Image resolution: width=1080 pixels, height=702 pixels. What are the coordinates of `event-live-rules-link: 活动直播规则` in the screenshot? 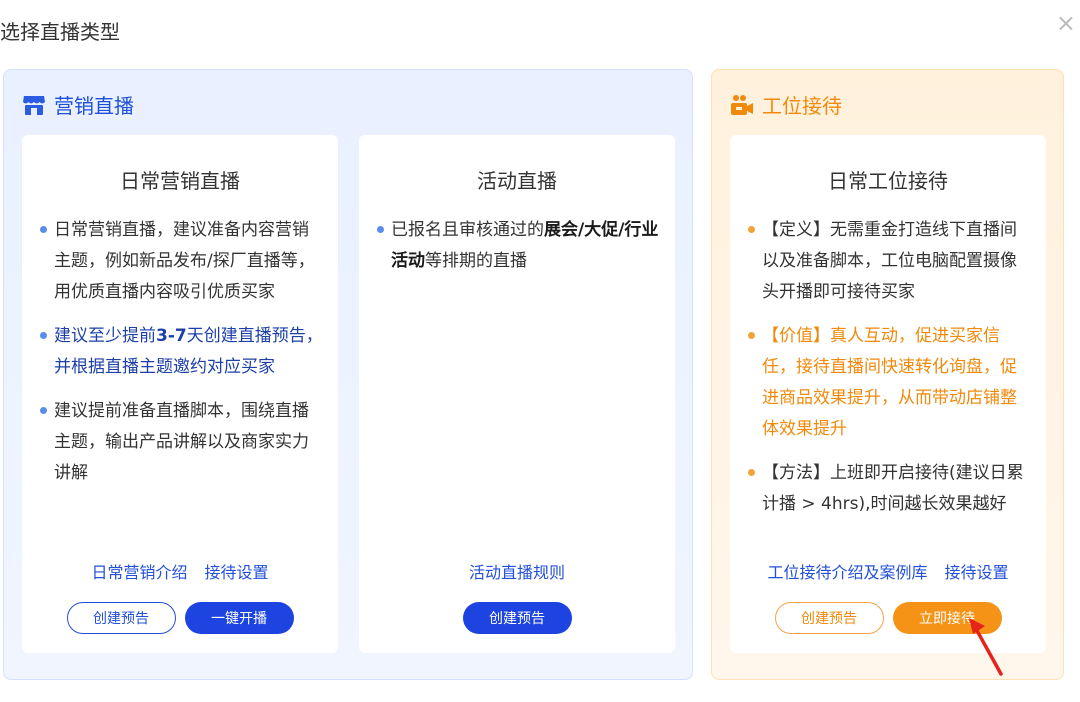 It's located at (517, 572).